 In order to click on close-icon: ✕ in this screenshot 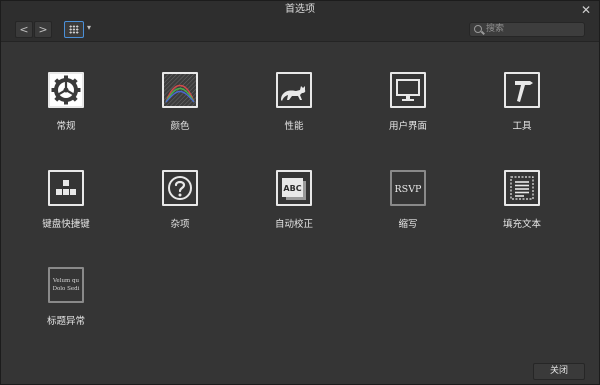, I will do `click(586, 10)`.